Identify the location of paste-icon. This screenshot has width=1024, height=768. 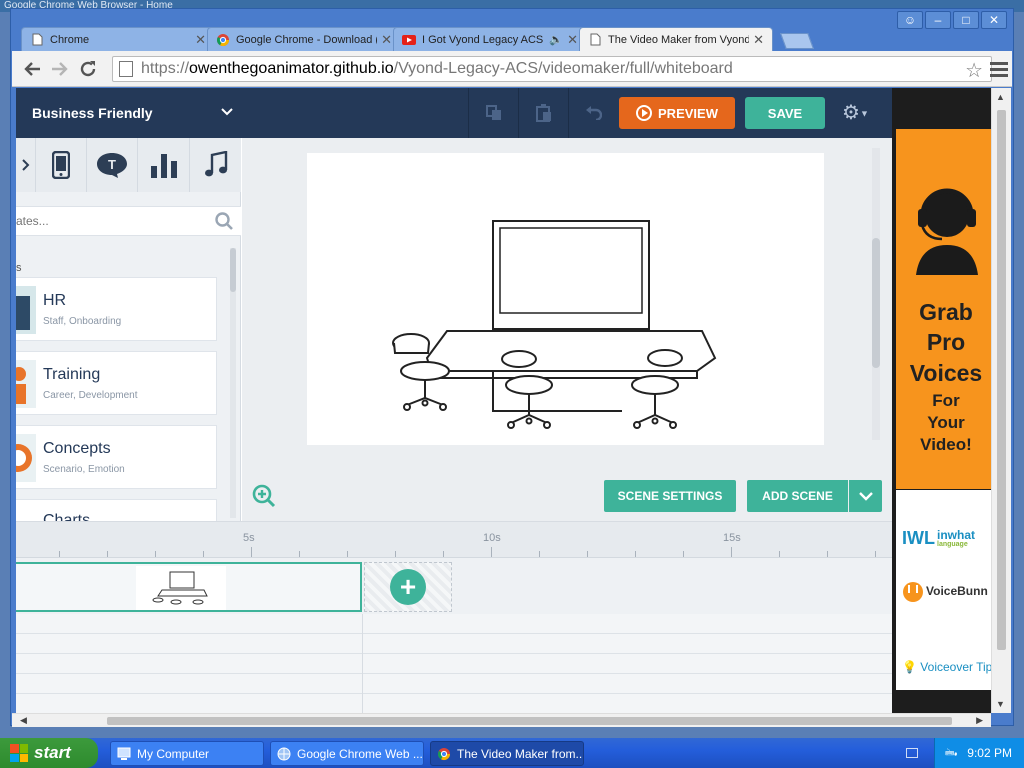
(543, 113).